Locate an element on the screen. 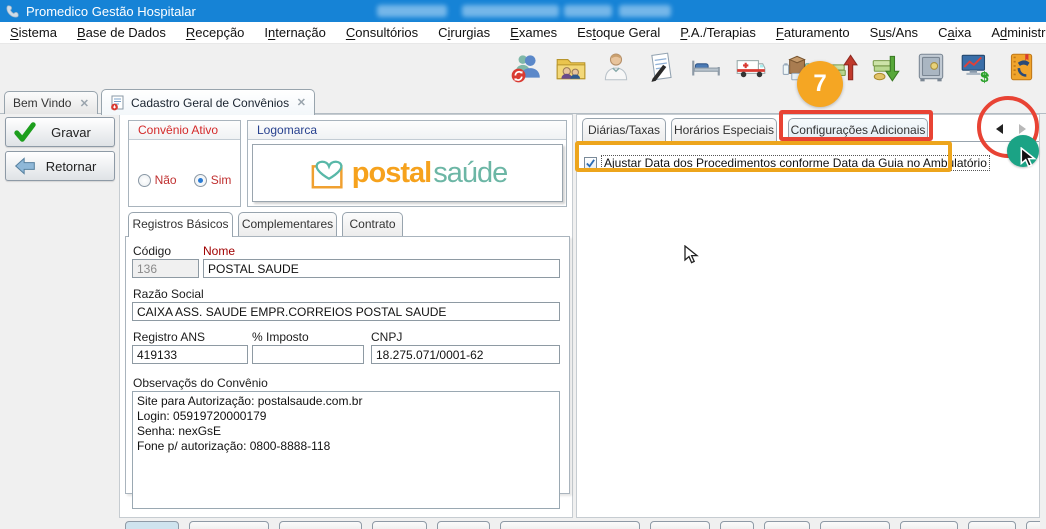 This screenshot has width=1046, height=529. doctor-icon is located at coordinates (616, 67).